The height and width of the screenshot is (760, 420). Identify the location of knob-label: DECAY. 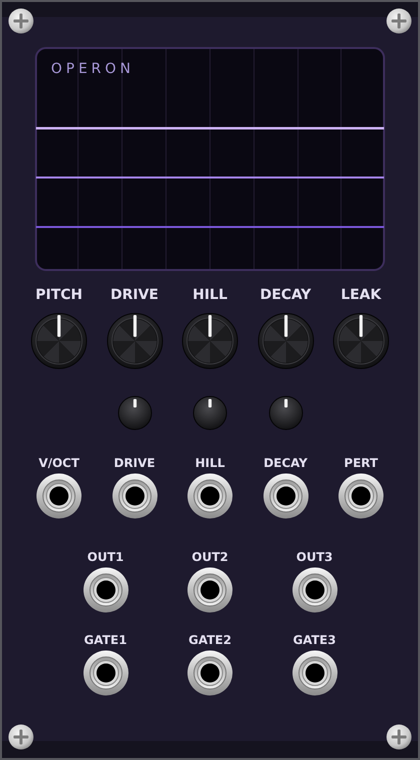
(286, 295).